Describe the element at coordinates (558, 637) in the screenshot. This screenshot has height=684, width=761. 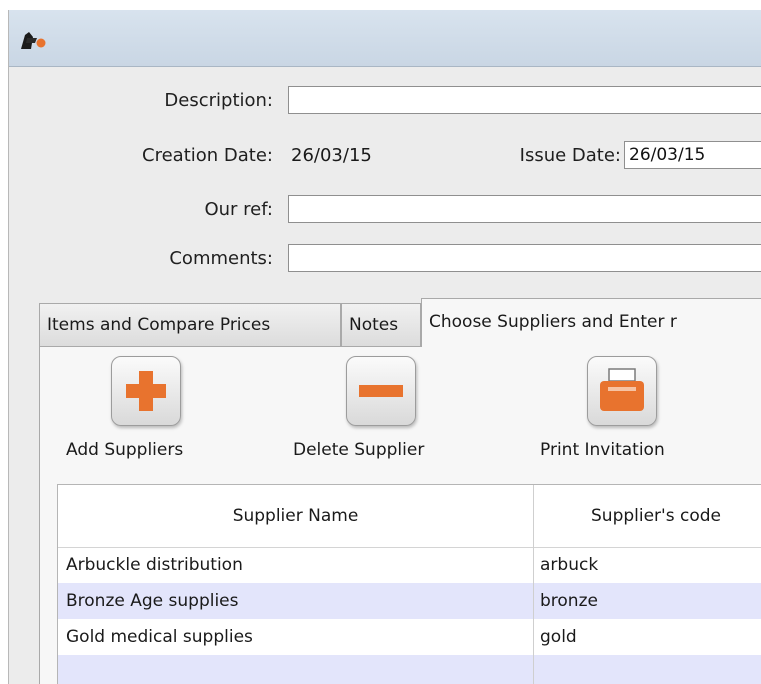
I see `supplier-code-cell: gold` at that location.